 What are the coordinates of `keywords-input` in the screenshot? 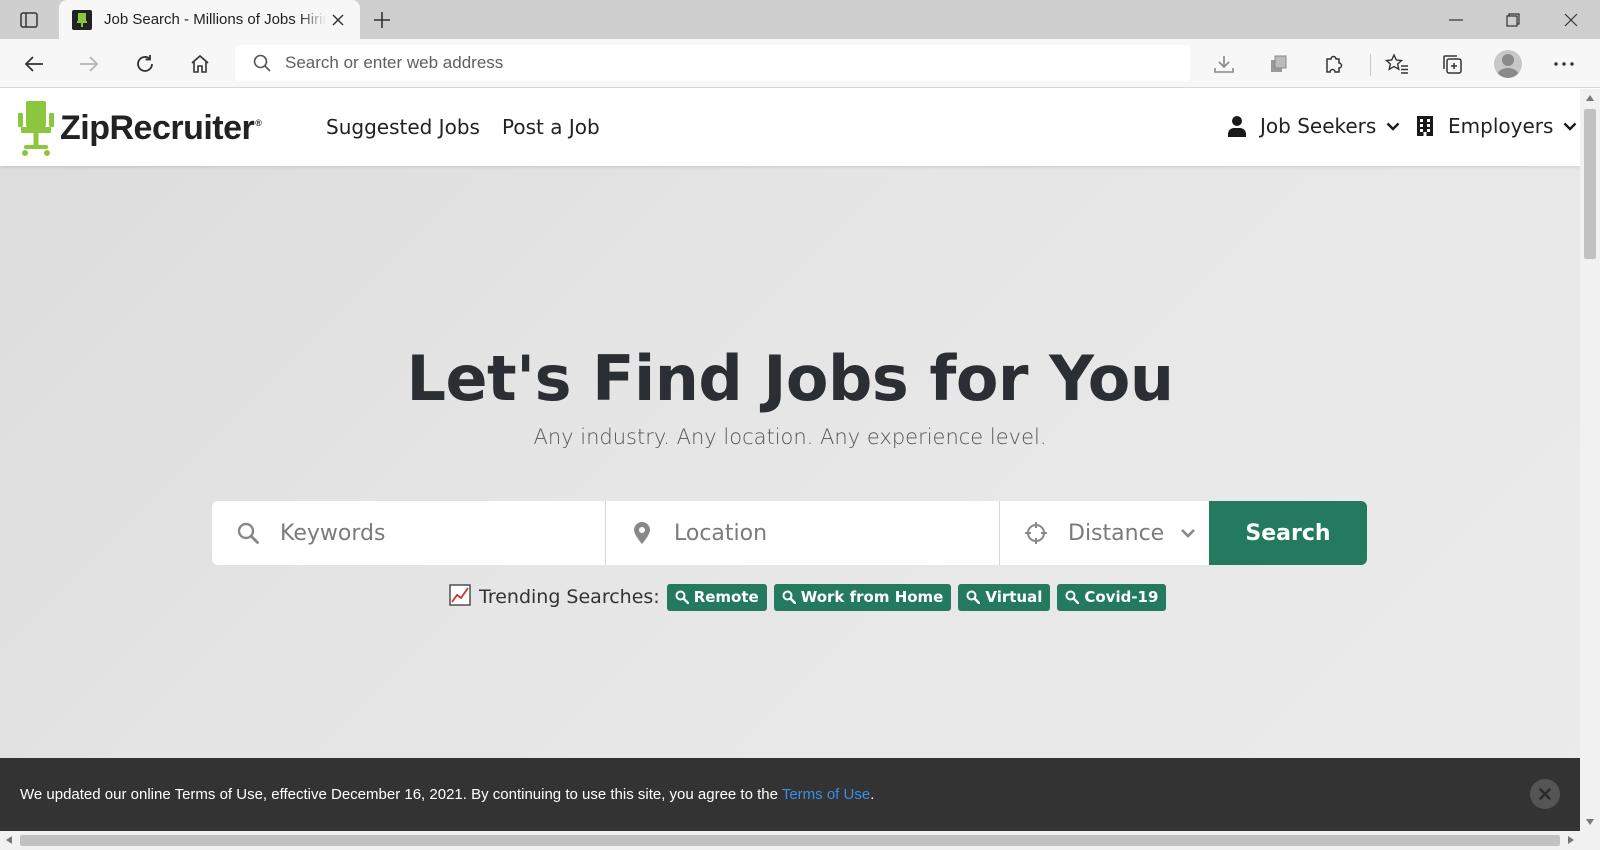 It's located at (430, 533).